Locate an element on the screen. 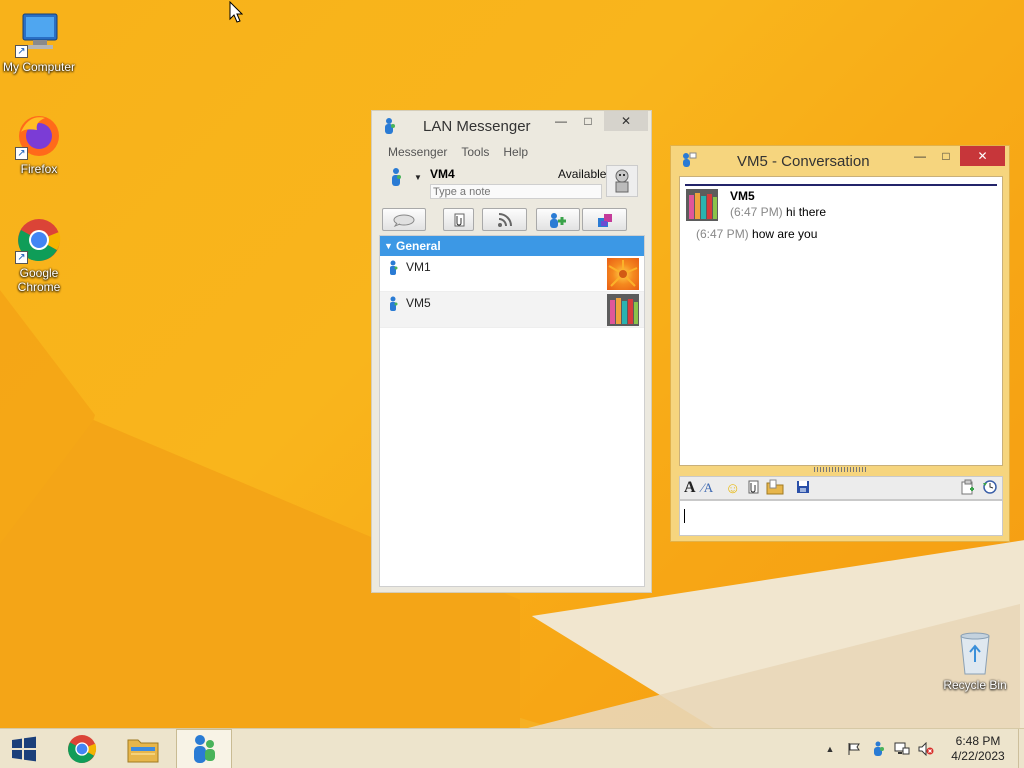  network-icon is located at coordinates (902, 748).